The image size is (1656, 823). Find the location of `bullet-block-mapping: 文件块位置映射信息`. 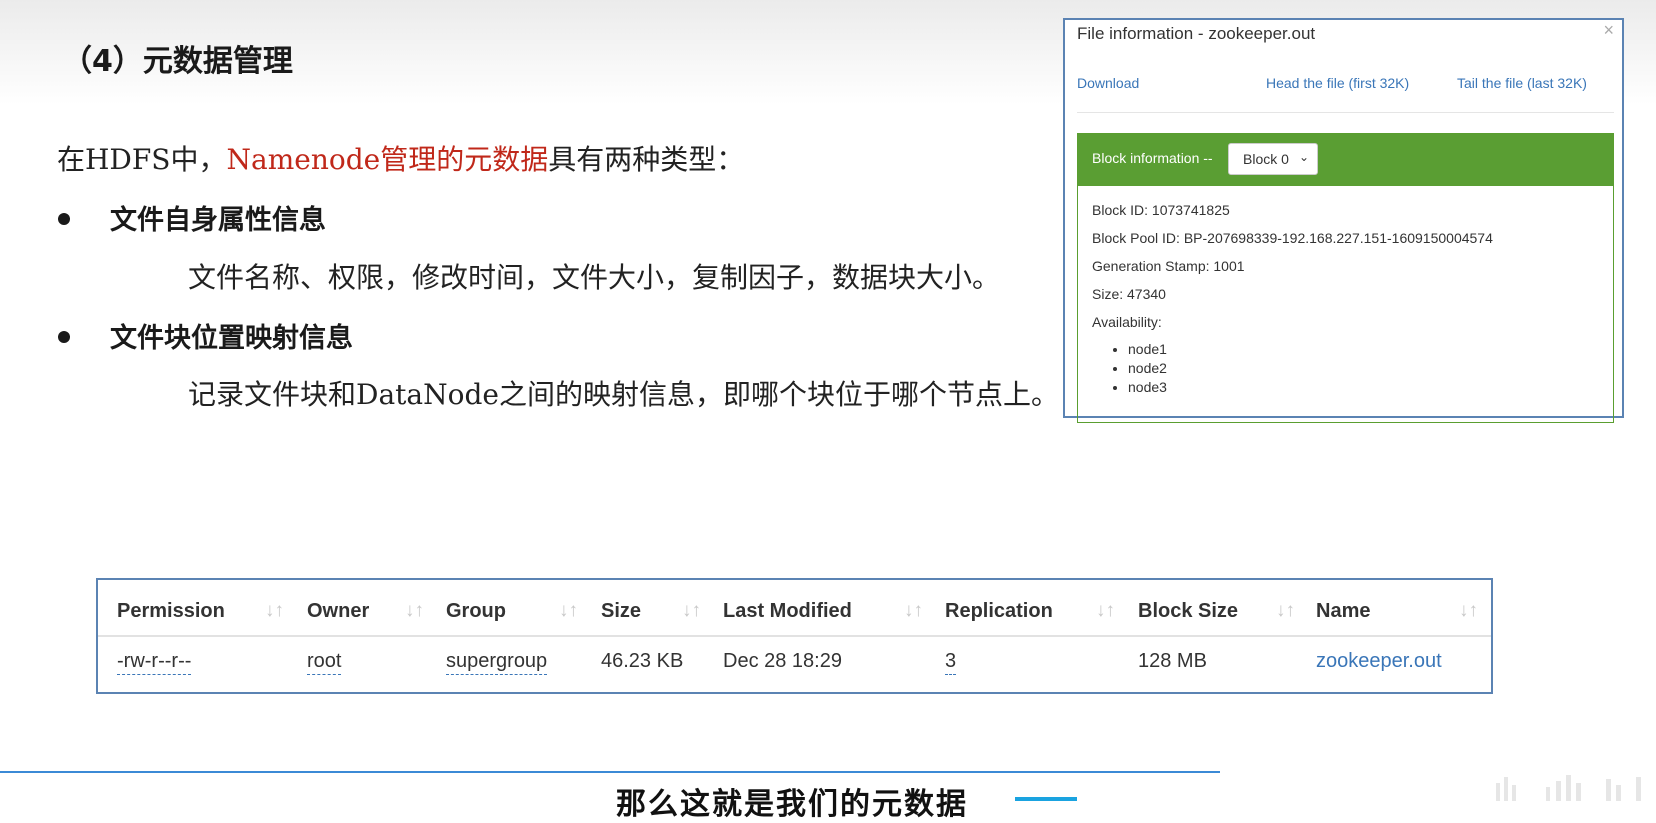

bullet-block-mapping: 文件块位置映射信息 is located at coordinates (205, 335).